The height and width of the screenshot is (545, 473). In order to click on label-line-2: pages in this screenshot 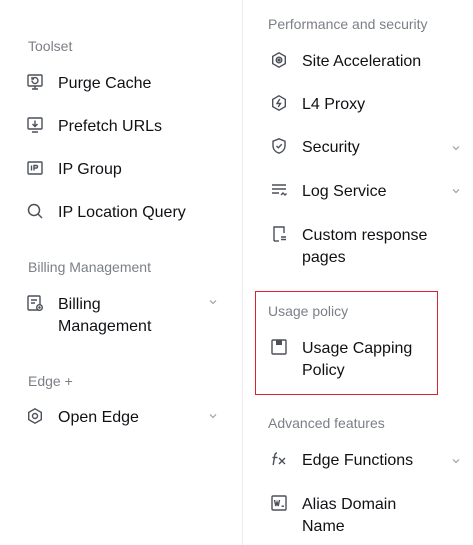, I will do `click(324, 257)`.